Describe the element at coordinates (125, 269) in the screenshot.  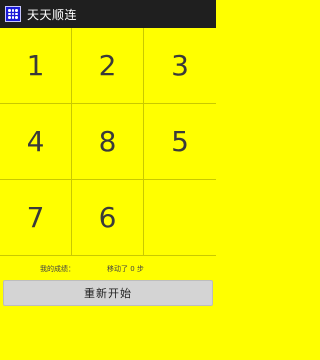
I see `moves-counter: 移动了 0 步` at that location.